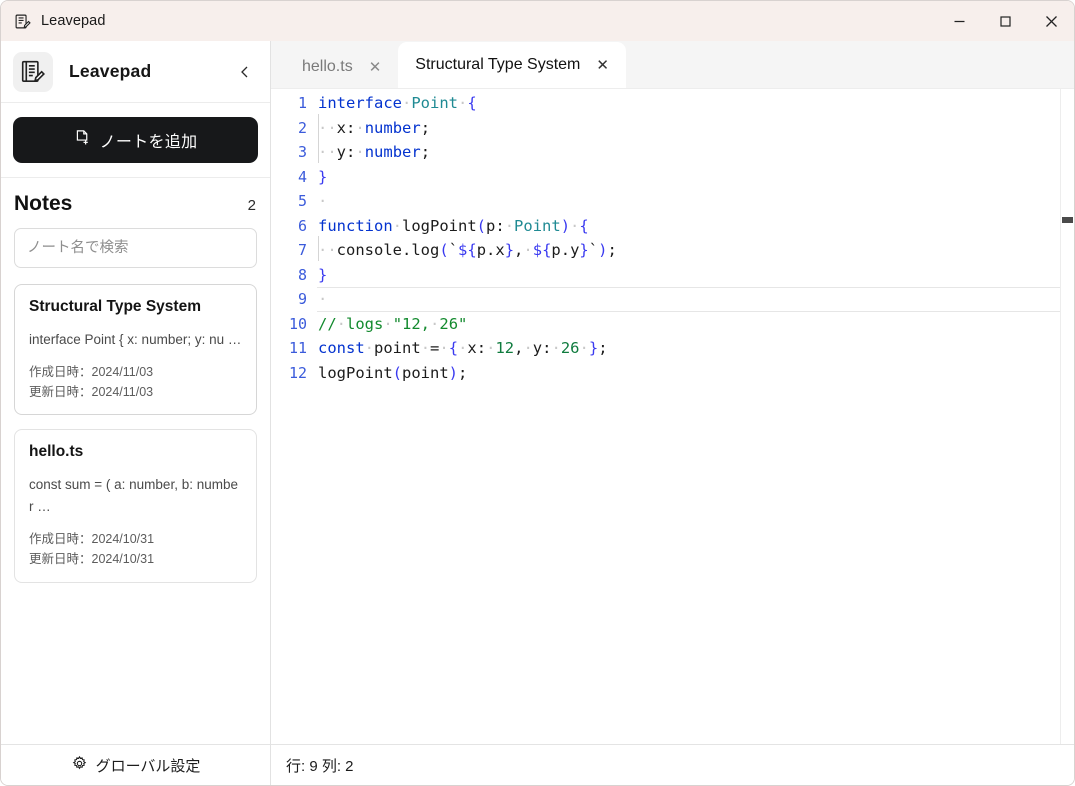 This screenshot has width=1075, height=786. I want to click on tab-hello-ts: hello.ts ✕, so click(341, 67).